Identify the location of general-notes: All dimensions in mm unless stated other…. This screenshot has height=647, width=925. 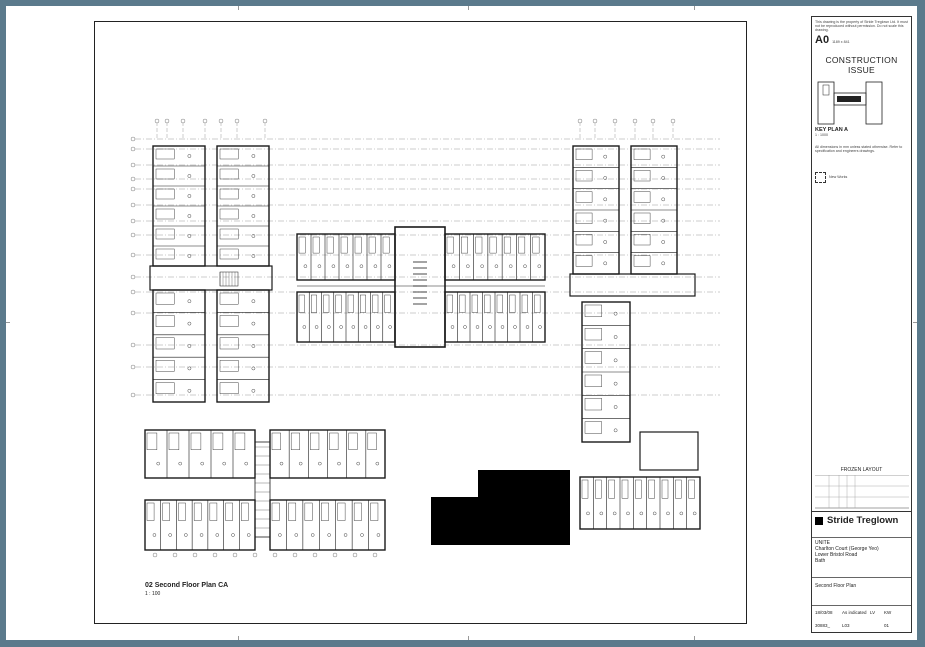
(859, 149).